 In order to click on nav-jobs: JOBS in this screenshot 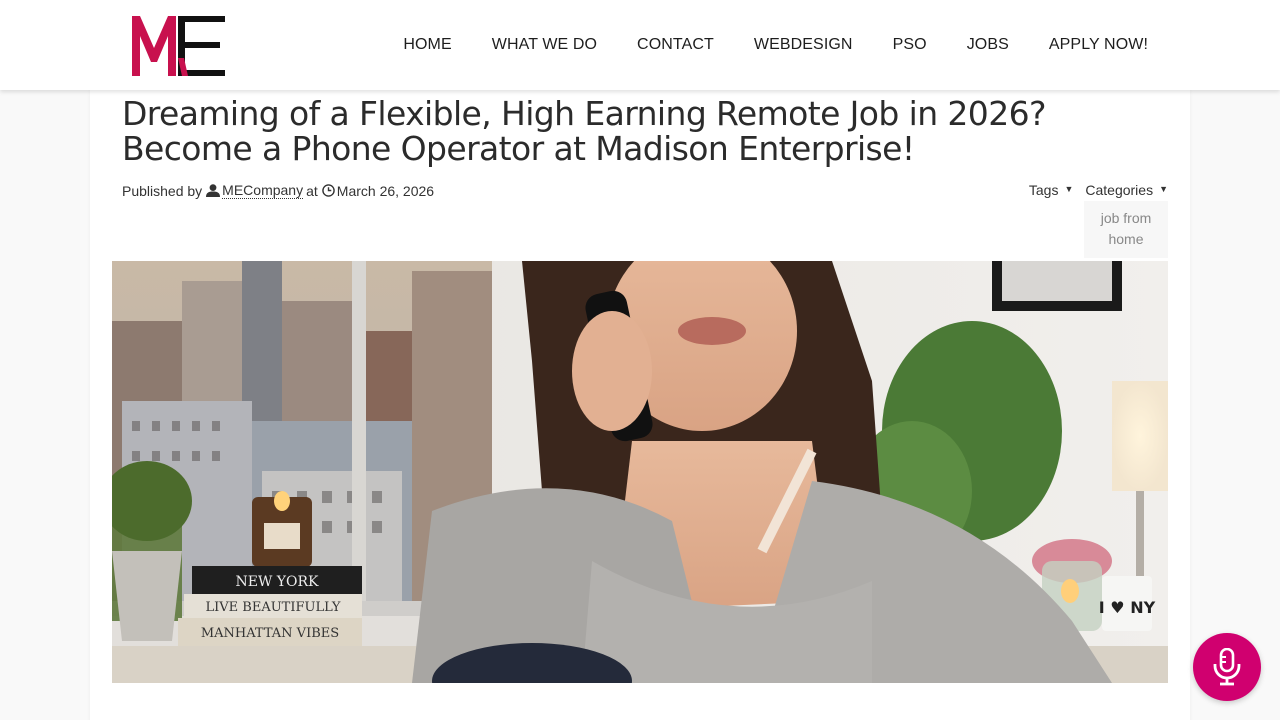, I will do `click(988, 45)`.